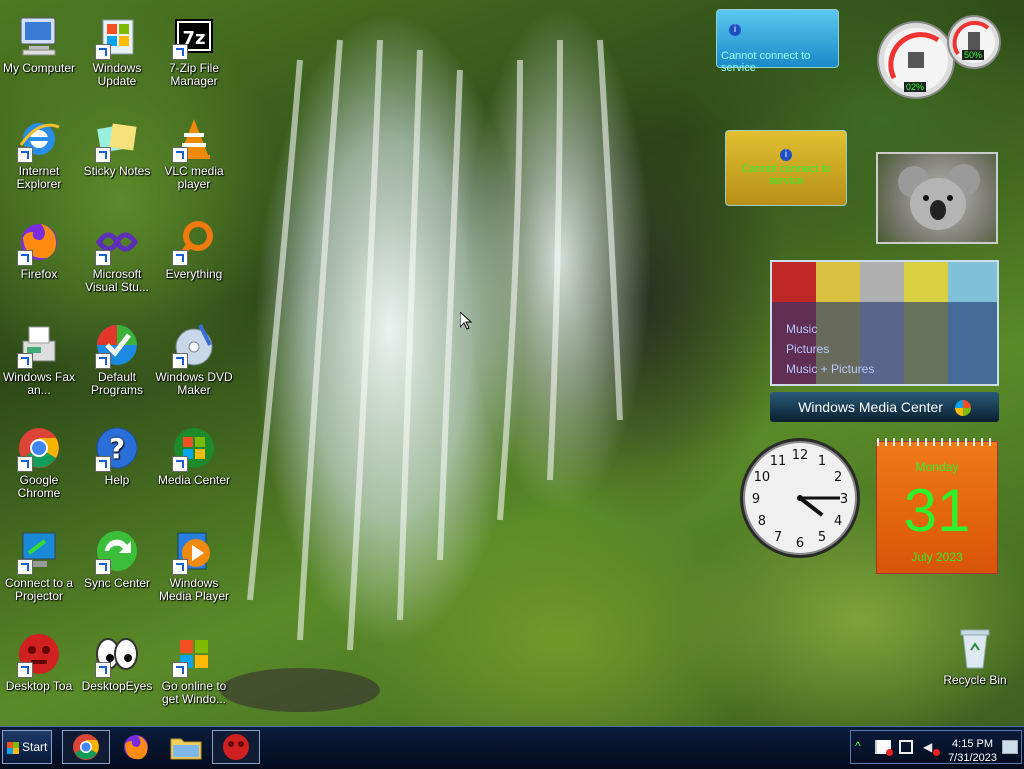 The height and width of the screenshot is (769, 1024). What do you see at coordinates (117, 171) in the screenshot?
I see `icon-label: Sticky Notes` at bounding box center [117, 171].